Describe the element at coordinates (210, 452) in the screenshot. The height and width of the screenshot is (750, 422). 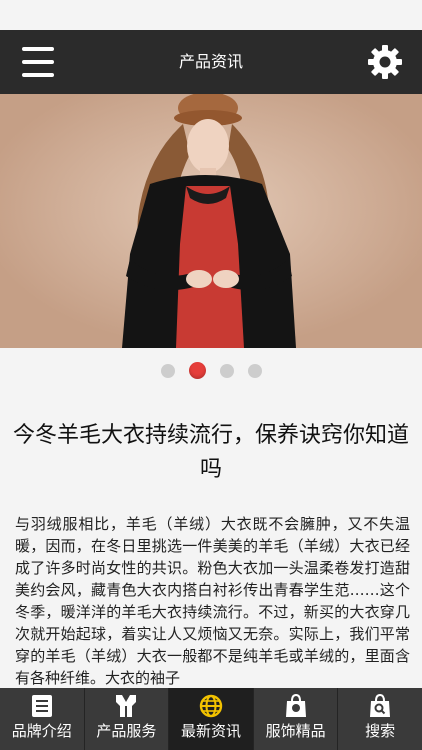
I see `article-title: 今冬羊毛大衣持续流行，保养诀窍你知道吗` at that location.